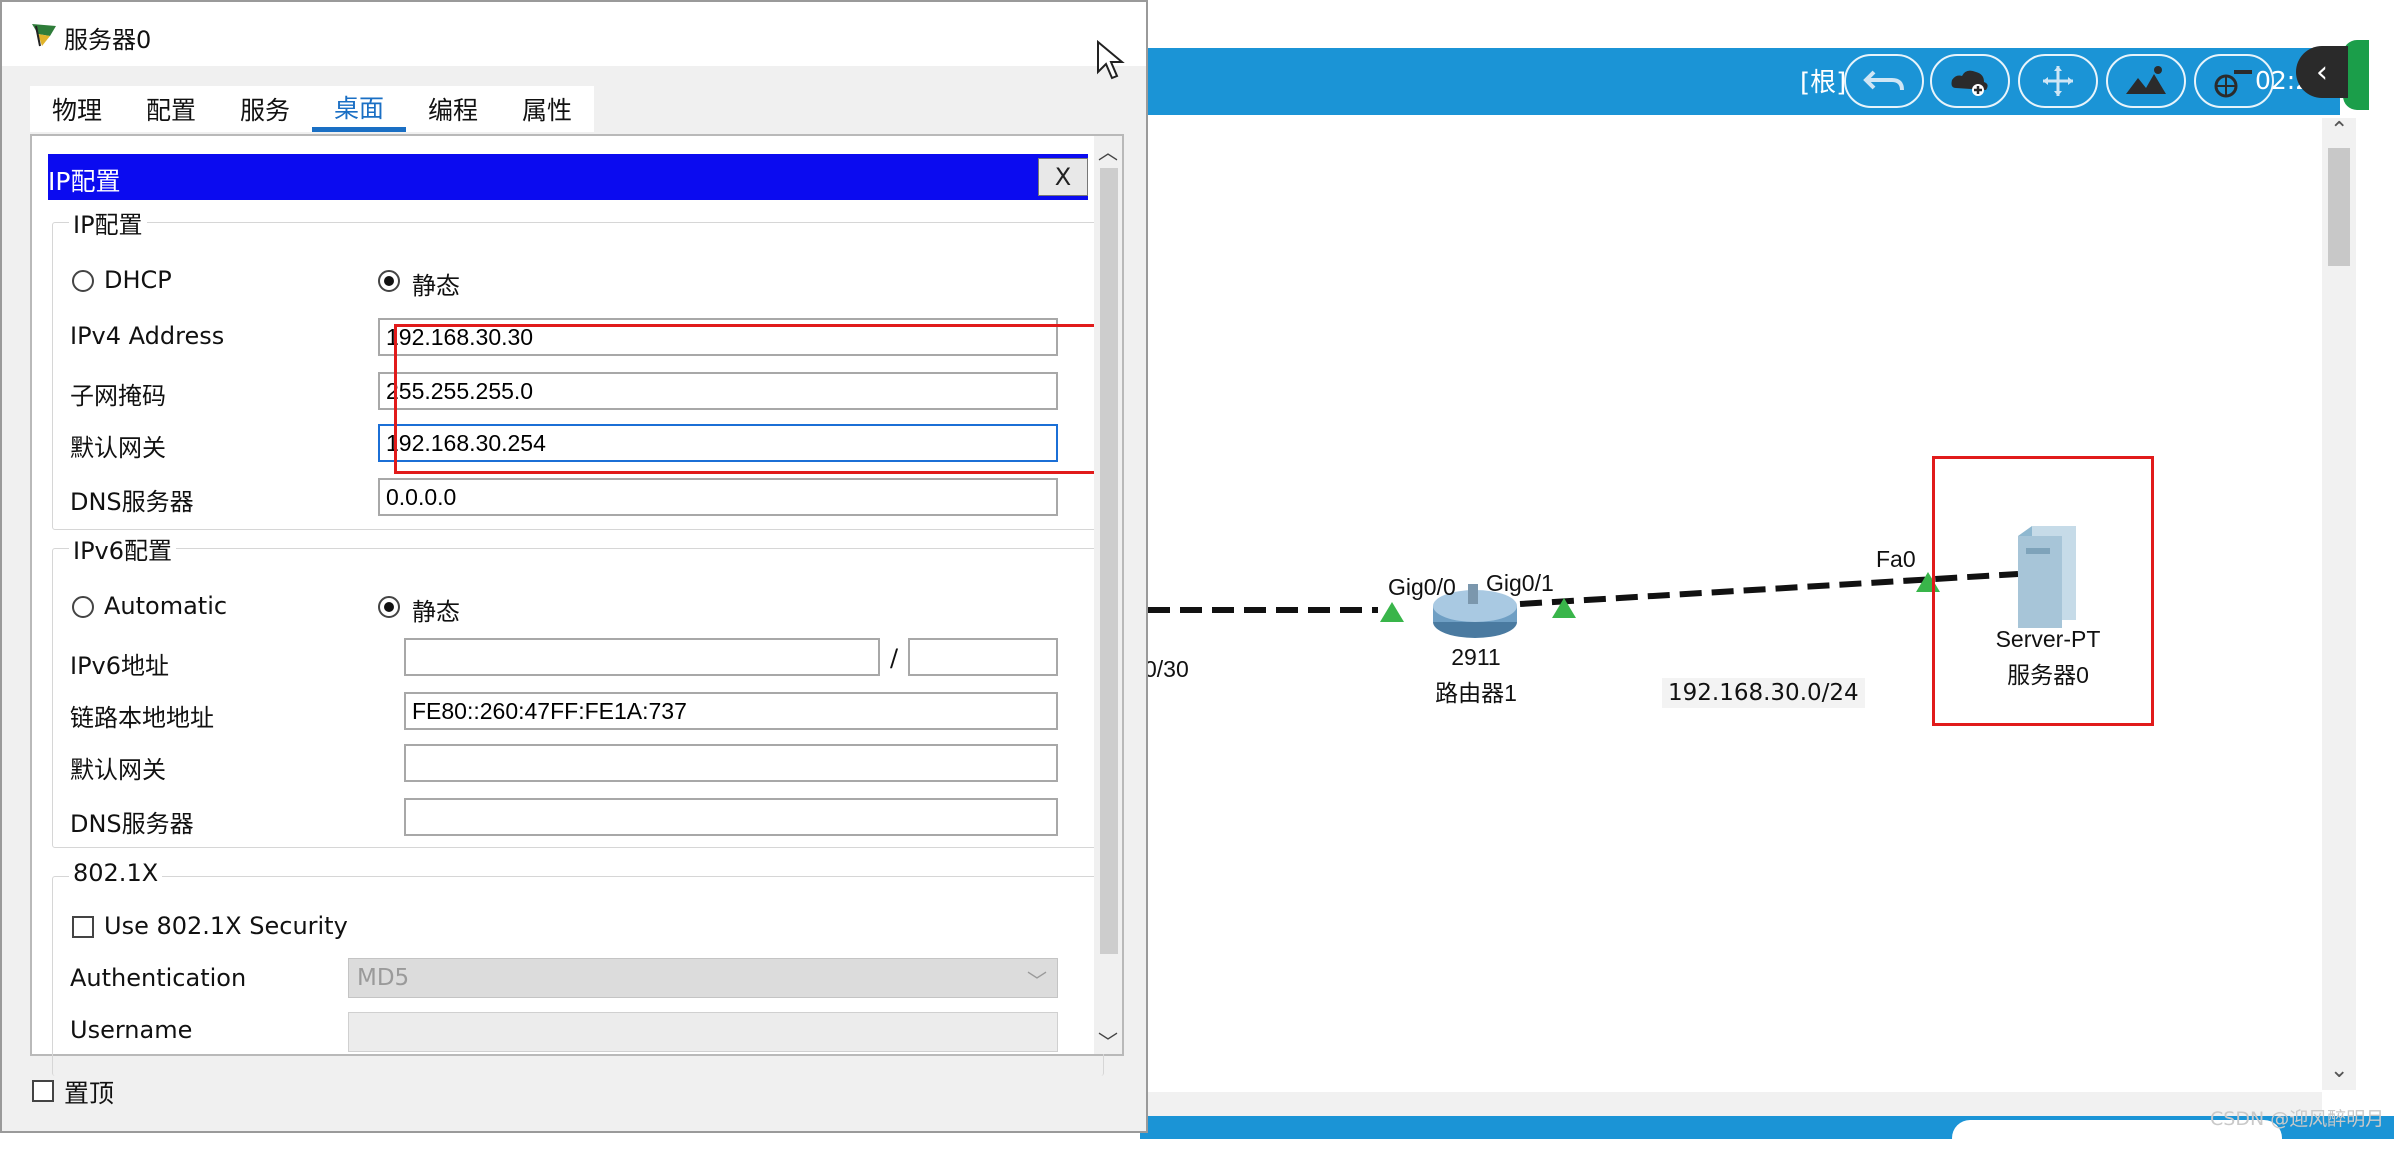  Describe the element at coordinates (131, 1030) in the screenshot. I see `username-label: Username` at that location.